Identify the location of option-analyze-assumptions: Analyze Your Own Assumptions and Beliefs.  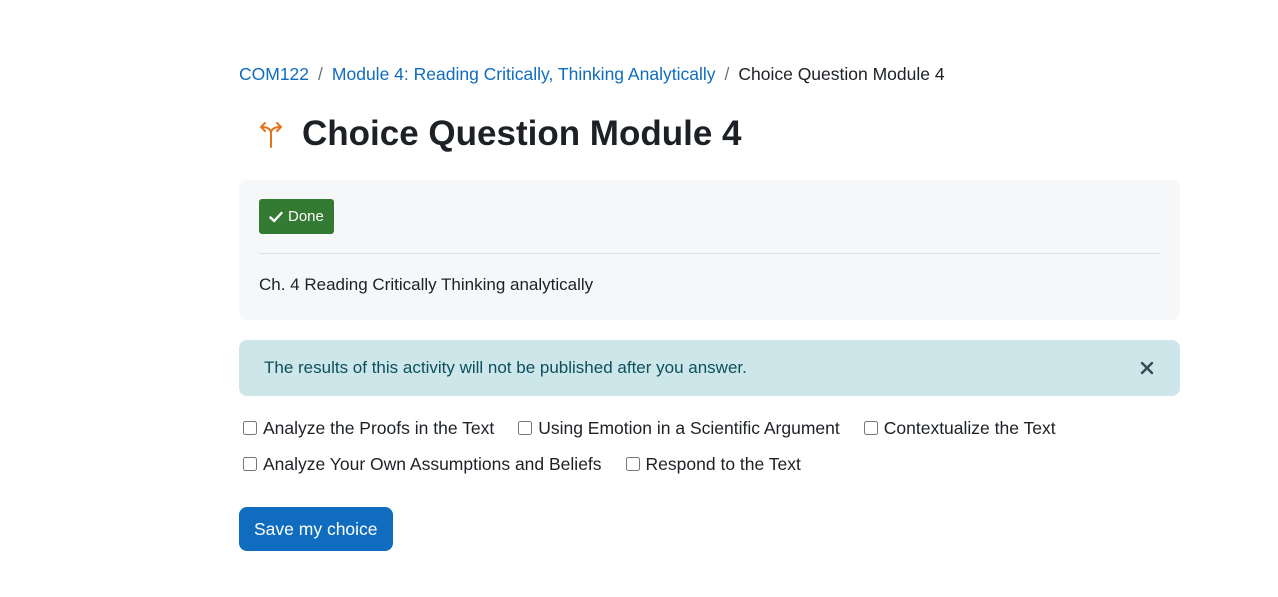
(422, 464).